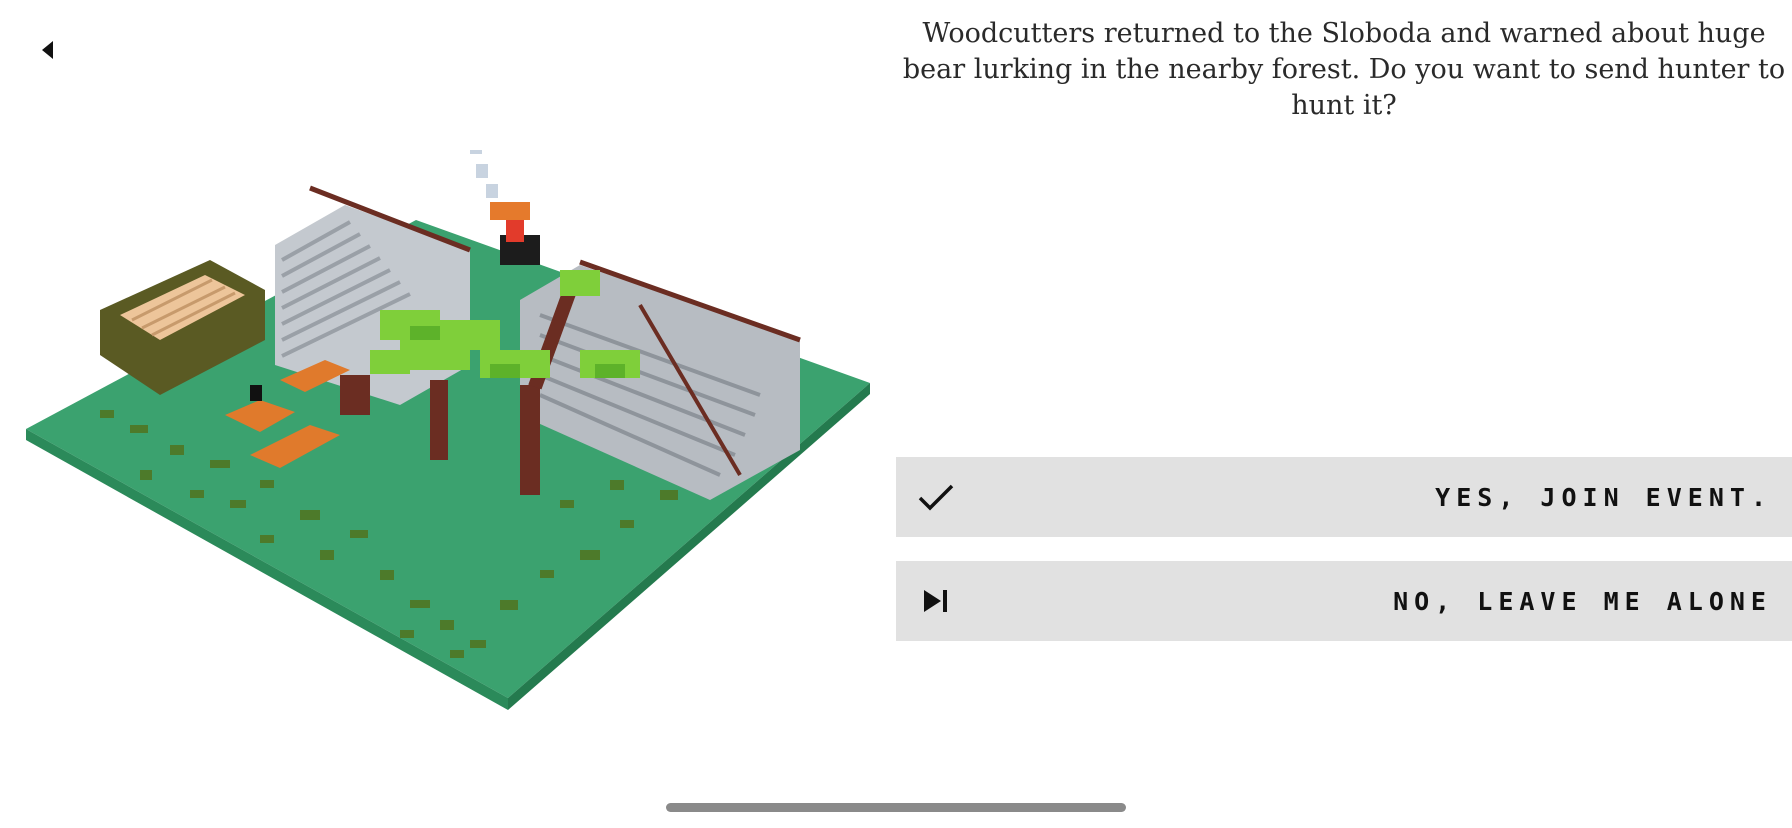 This screenshot has height=828, width=1792. What do you see at coordinates (1582, 601) in the screenshot?
I see `no-leave-me-alone-label: NO, LEAVE ME ALONE` at bounding box center [1582, 601].